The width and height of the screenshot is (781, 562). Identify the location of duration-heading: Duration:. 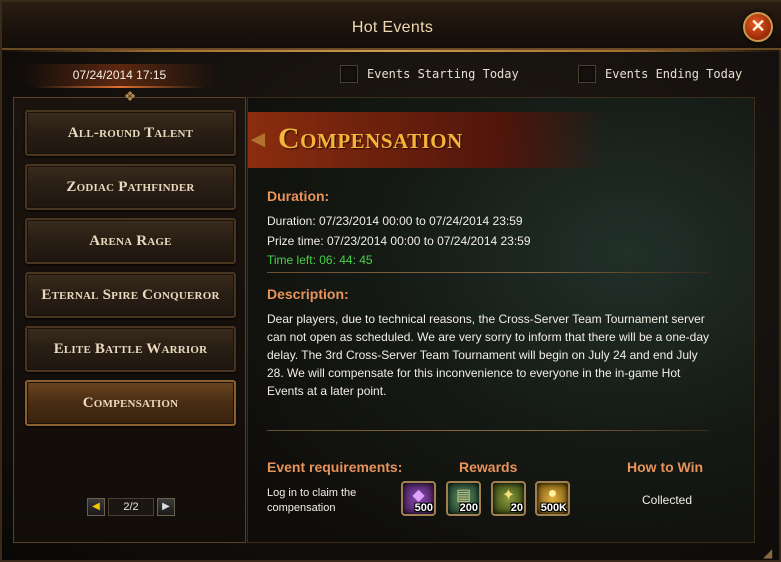
(298, 196).